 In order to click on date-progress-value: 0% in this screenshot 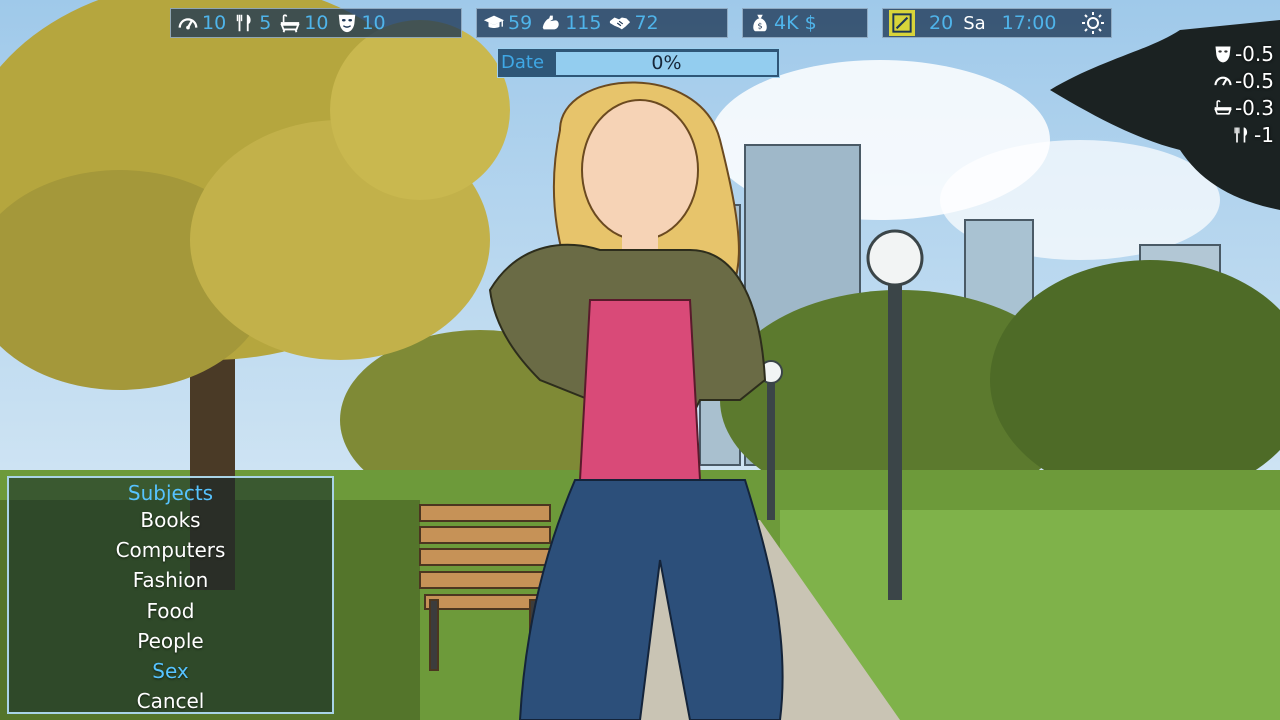, I will do `click(666, 63)`.